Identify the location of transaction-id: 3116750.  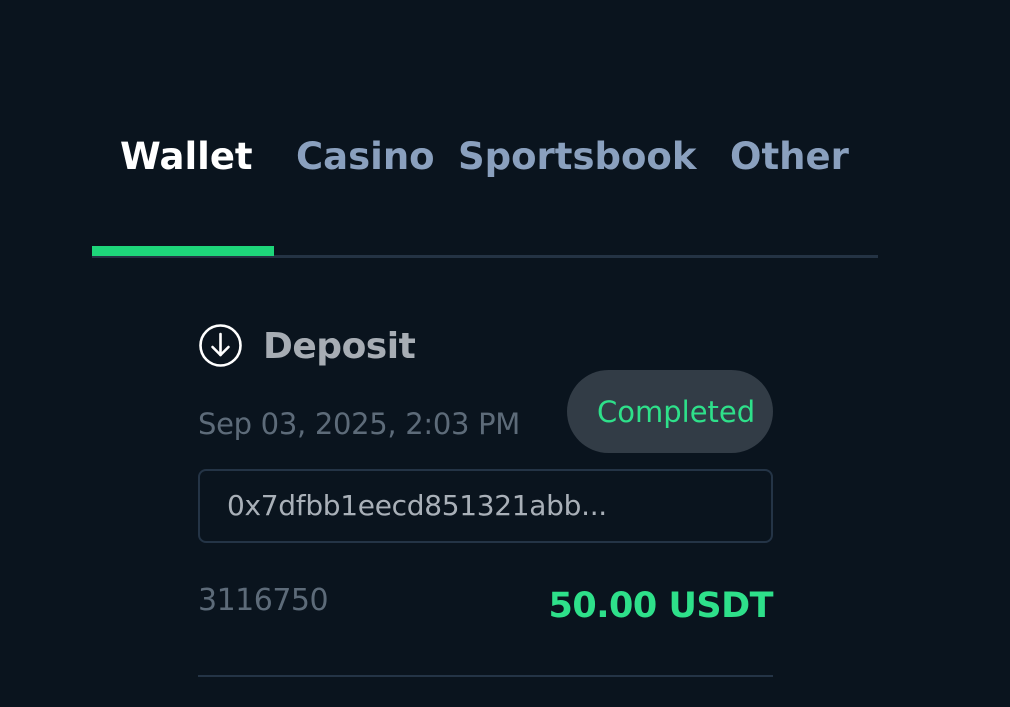
(263, 600).